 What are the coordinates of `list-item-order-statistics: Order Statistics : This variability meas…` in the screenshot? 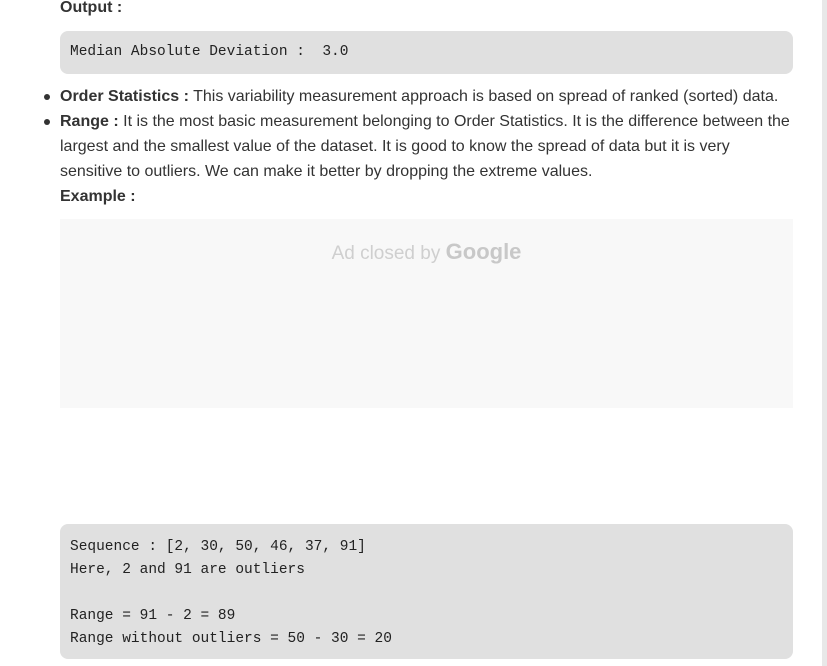 It's located at (419, 96).